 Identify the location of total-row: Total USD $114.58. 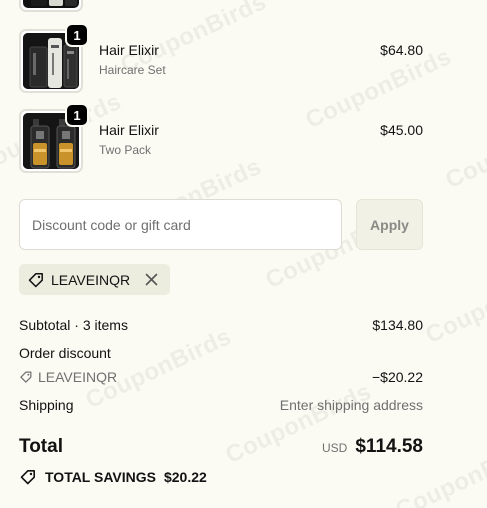
(221, 447).